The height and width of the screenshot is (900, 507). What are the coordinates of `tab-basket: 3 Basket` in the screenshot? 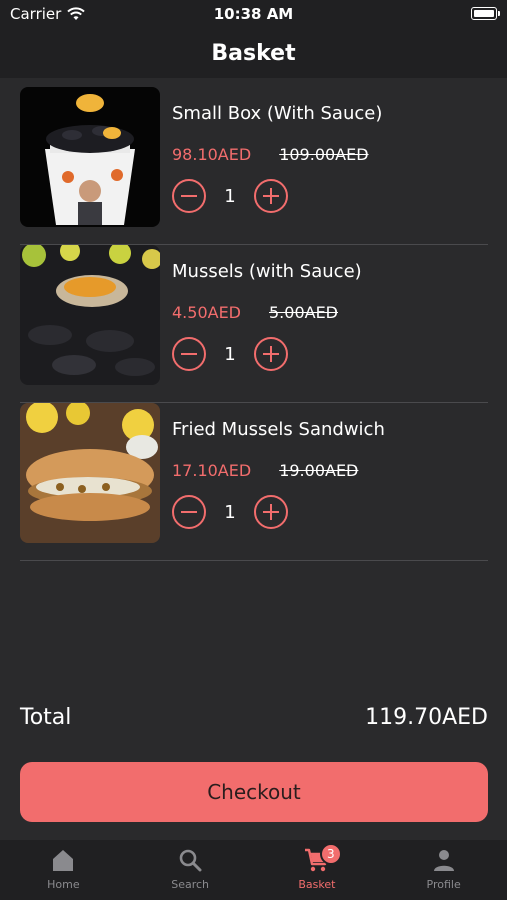 It's located at (317, 870).